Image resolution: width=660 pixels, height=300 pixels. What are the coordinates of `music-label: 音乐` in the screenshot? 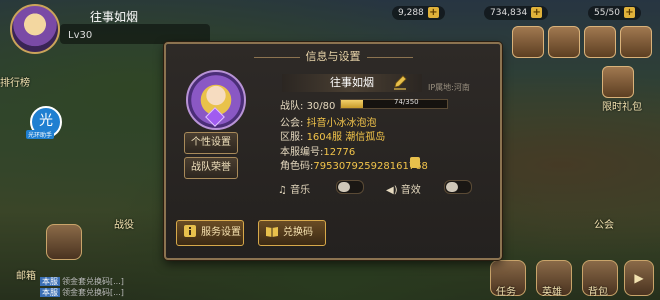 It's located at (300, 190).